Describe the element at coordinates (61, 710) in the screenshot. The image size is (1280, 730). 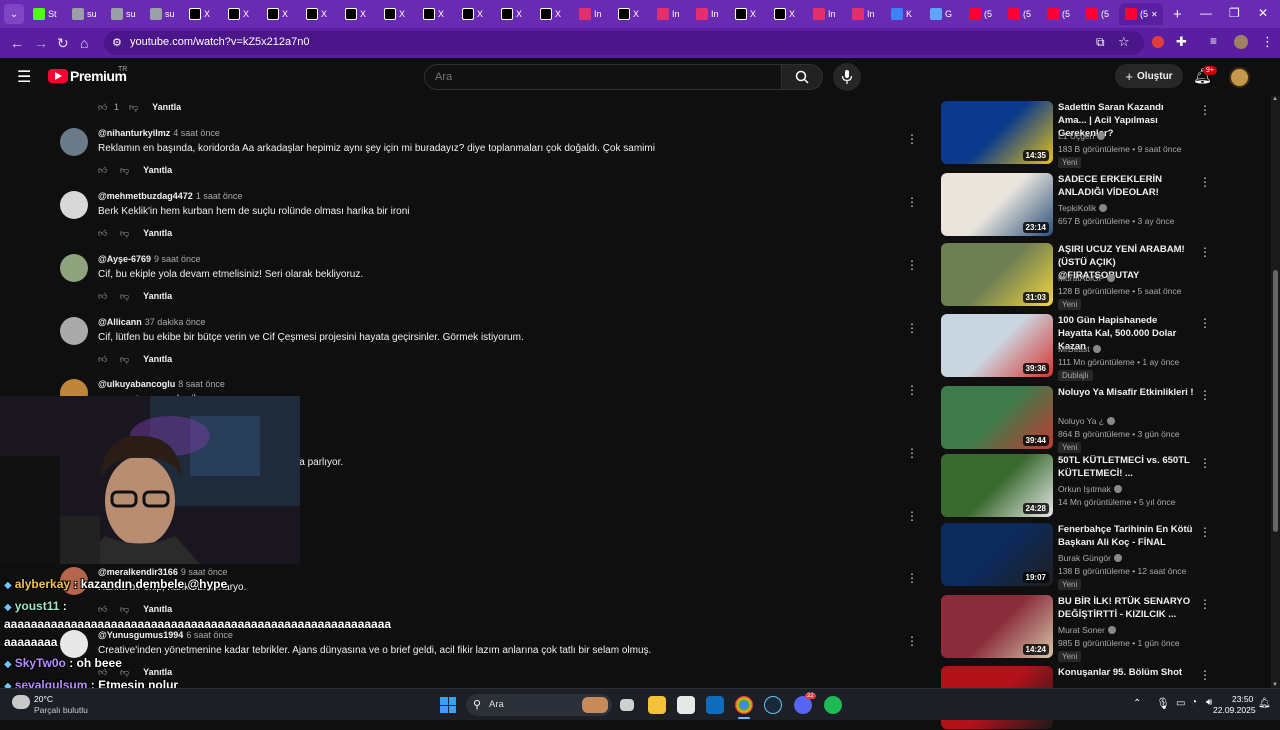
I see `weather-description: Parçalı bulutlu` at that location.